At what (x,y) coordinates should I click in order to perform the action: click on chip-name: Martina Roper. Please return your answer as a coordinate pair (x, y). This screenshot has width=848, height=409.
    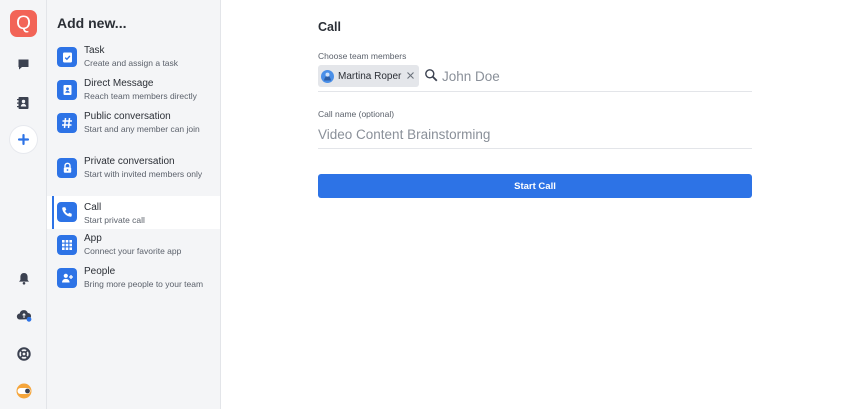
    Looking at the image, I should click on (370, 76).